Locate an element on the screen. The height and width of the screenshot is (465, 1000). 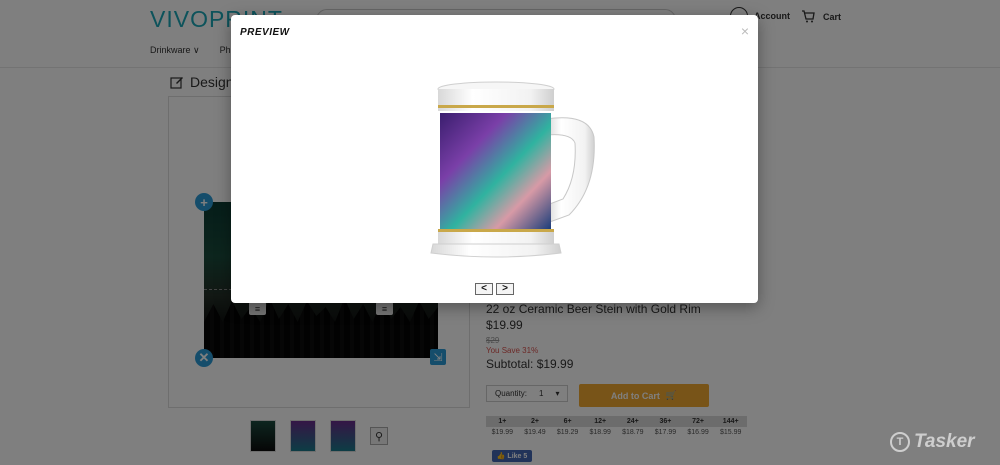
watermark: T Tasker is located at coordinates (932, 442).